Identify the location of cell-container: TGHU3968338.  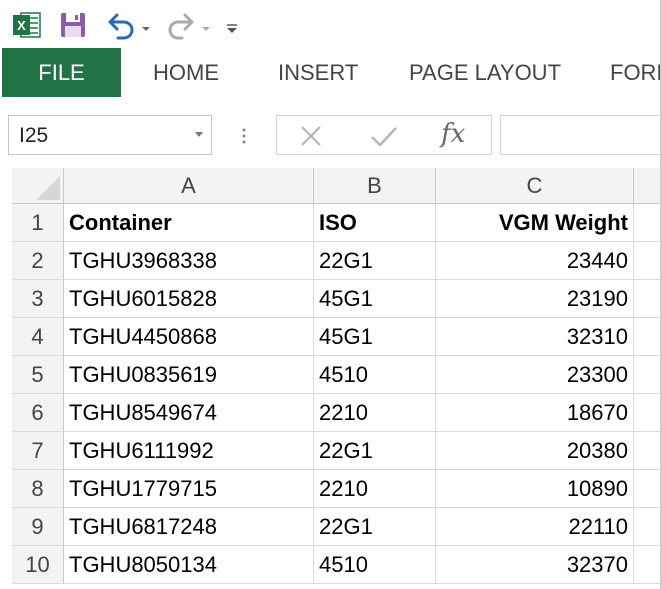
(189, 261).